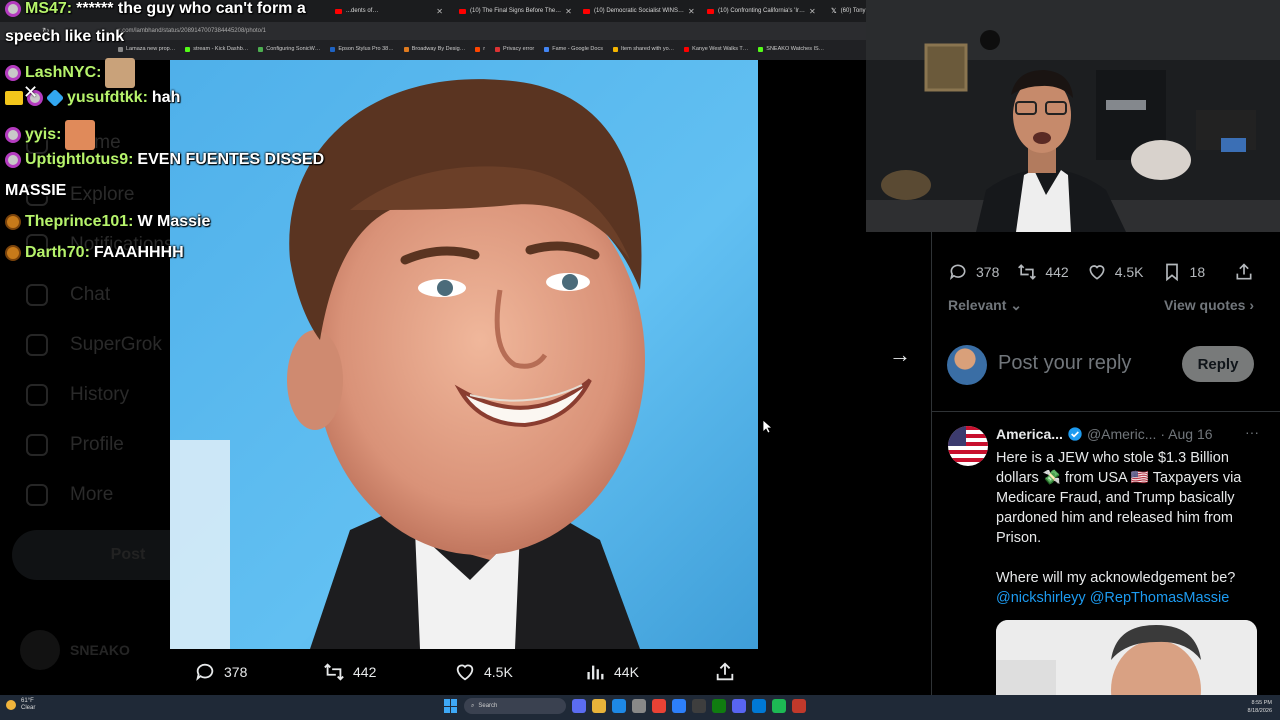  I want to click on chevron-right-icon: ›, so click(1249, 305).